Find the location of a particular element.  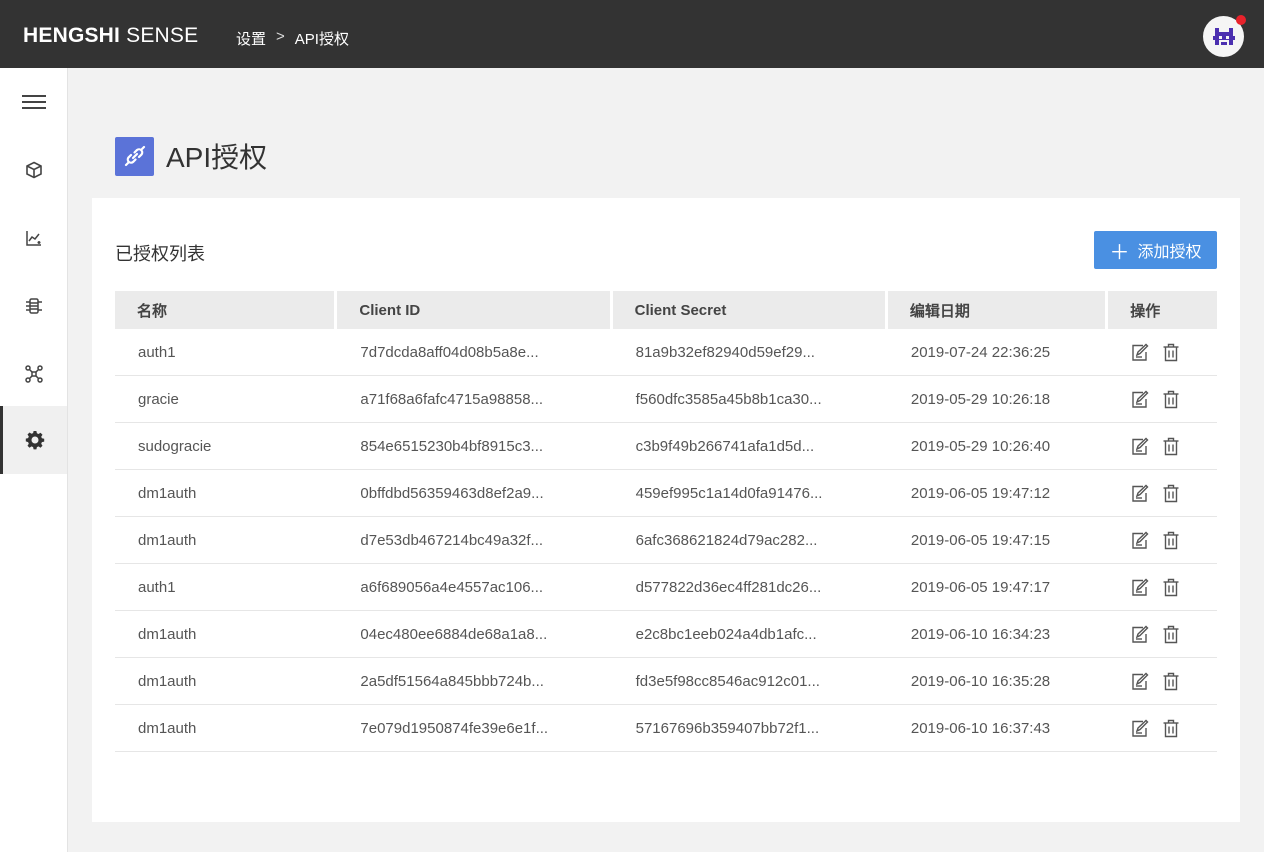

cell-edit-date: 2019-06-05 19:47:15 is located at coordinates (980, 540).